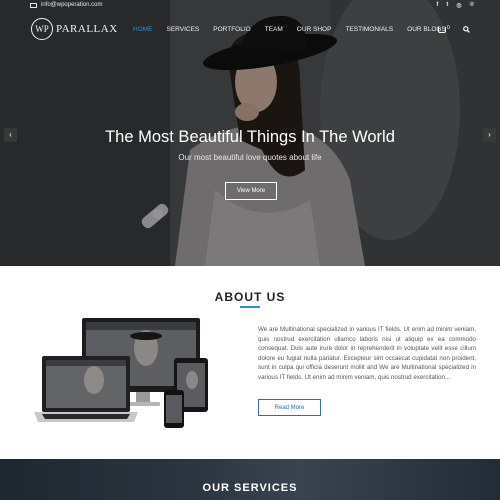 This screenshot has height=500, width=500. What do you see at coordinates (458, 5) in the screenshot?
I see `instagram-icon: ◎` at bounding box center [458, 5].